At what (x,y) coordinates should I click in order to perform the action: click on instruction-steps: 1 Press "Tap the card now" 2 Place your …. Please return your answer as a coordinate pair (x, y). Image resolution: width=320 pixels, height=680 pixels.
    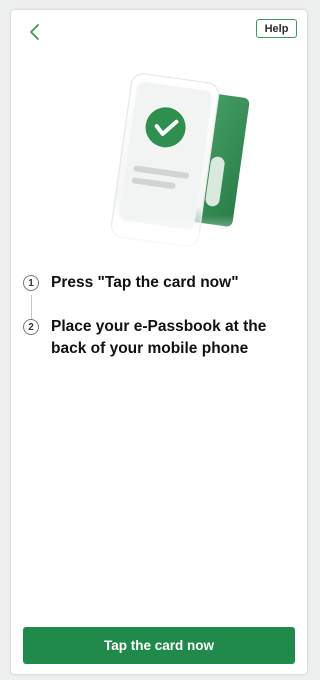
    Looking at the image, I should click on (163, 316).